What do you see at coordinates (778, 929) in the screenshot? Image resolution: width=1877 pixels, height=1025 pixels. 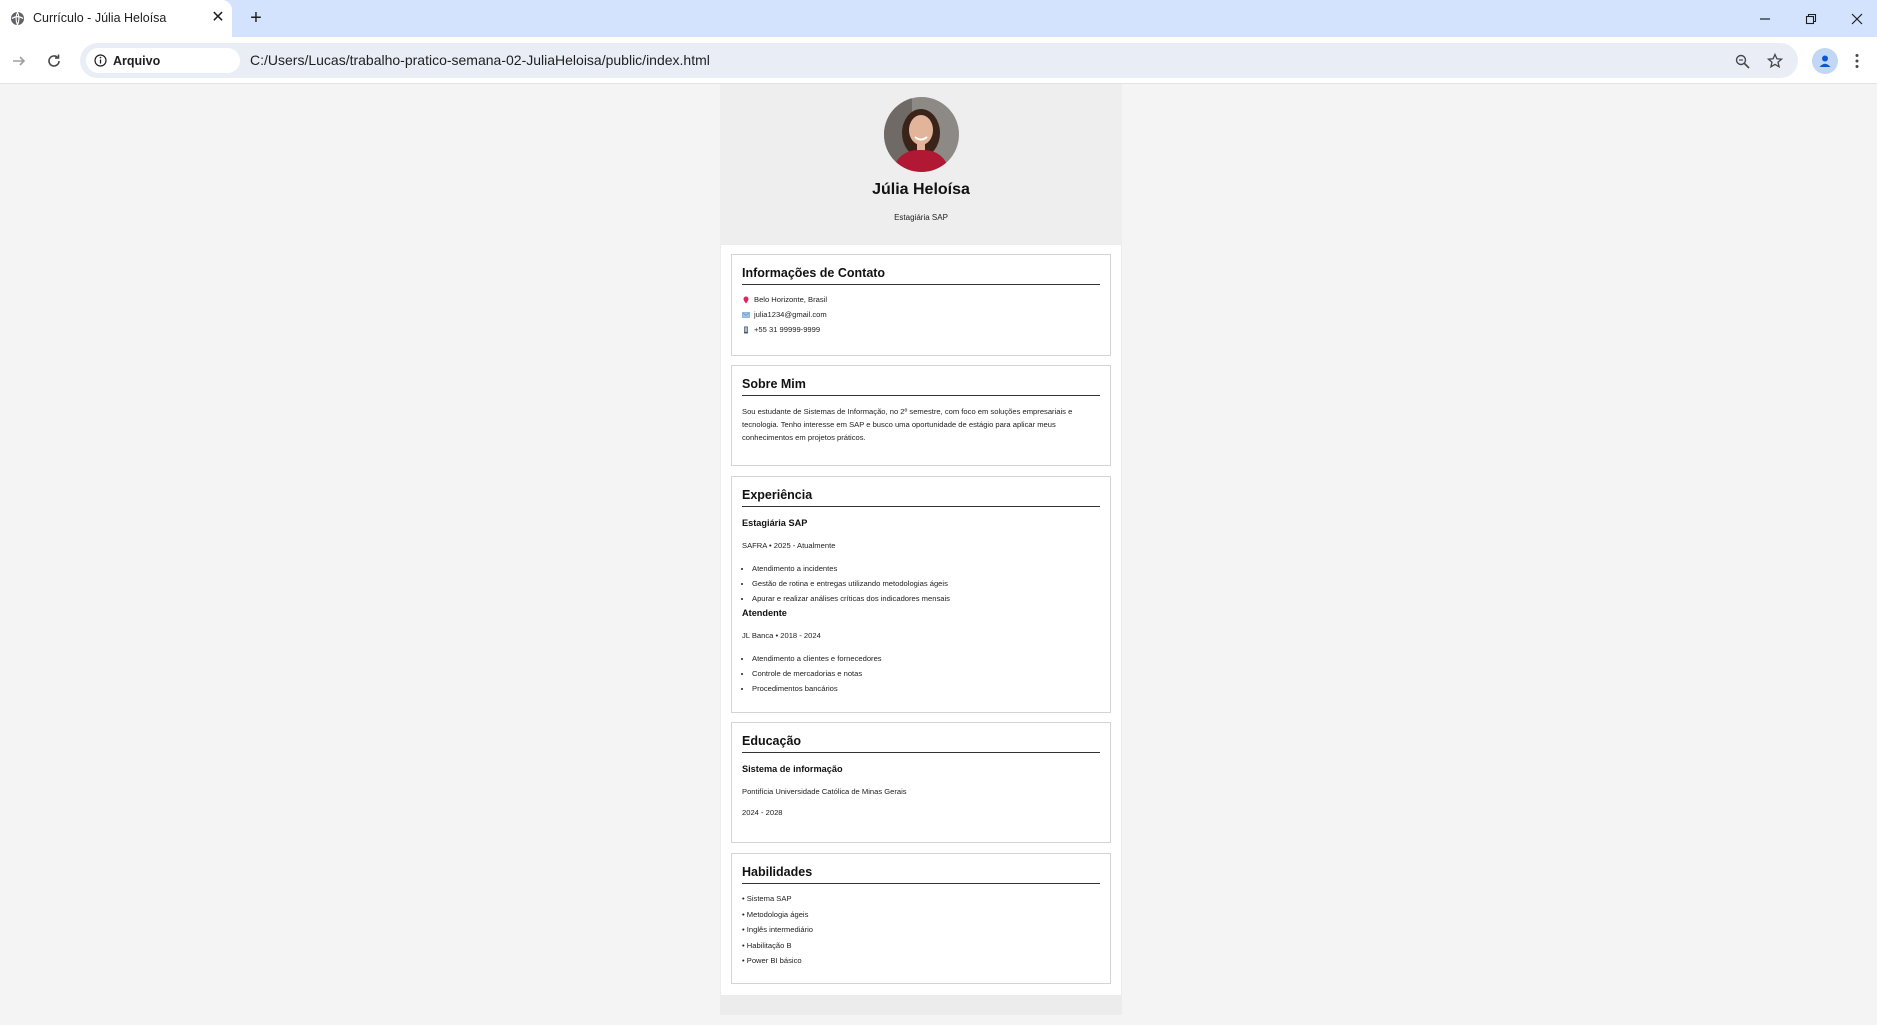 I see `skill-item: • Inglês intermediário` at bounding box center [778, 929].